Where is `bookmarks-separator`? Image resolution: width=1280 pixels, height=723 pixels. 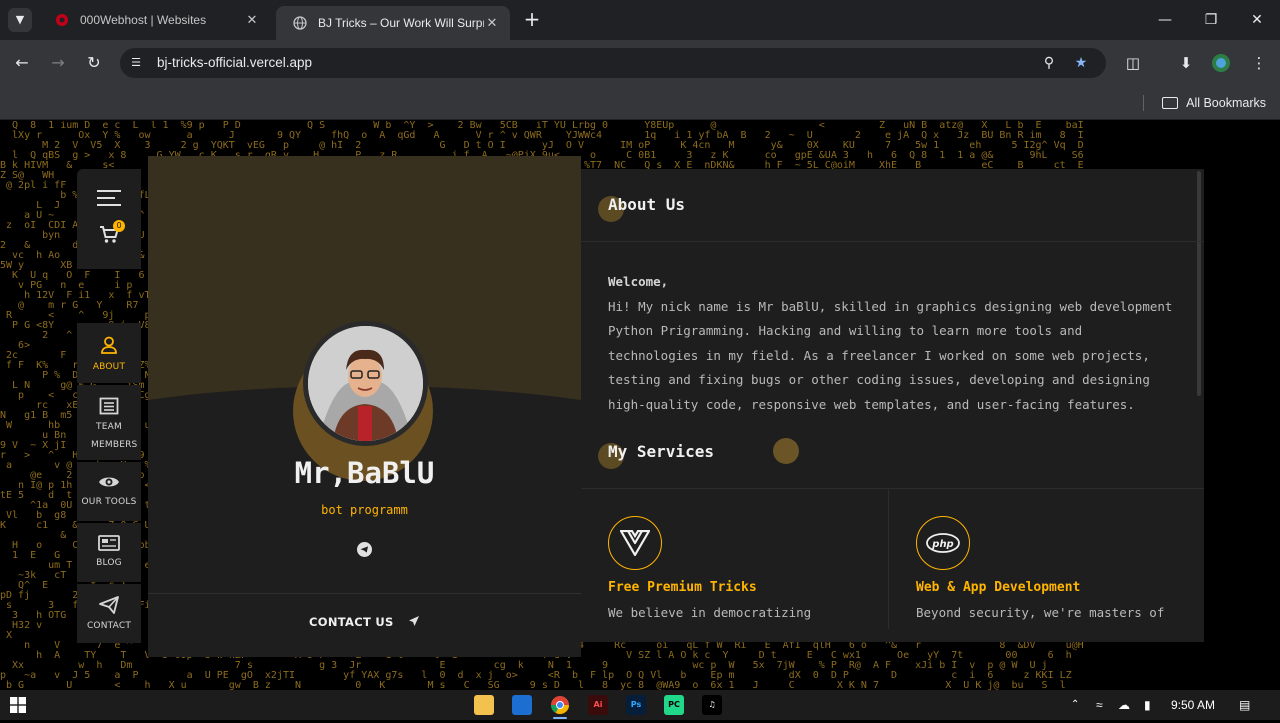
bookmarks-separator is located at coordinates (1143, 103).